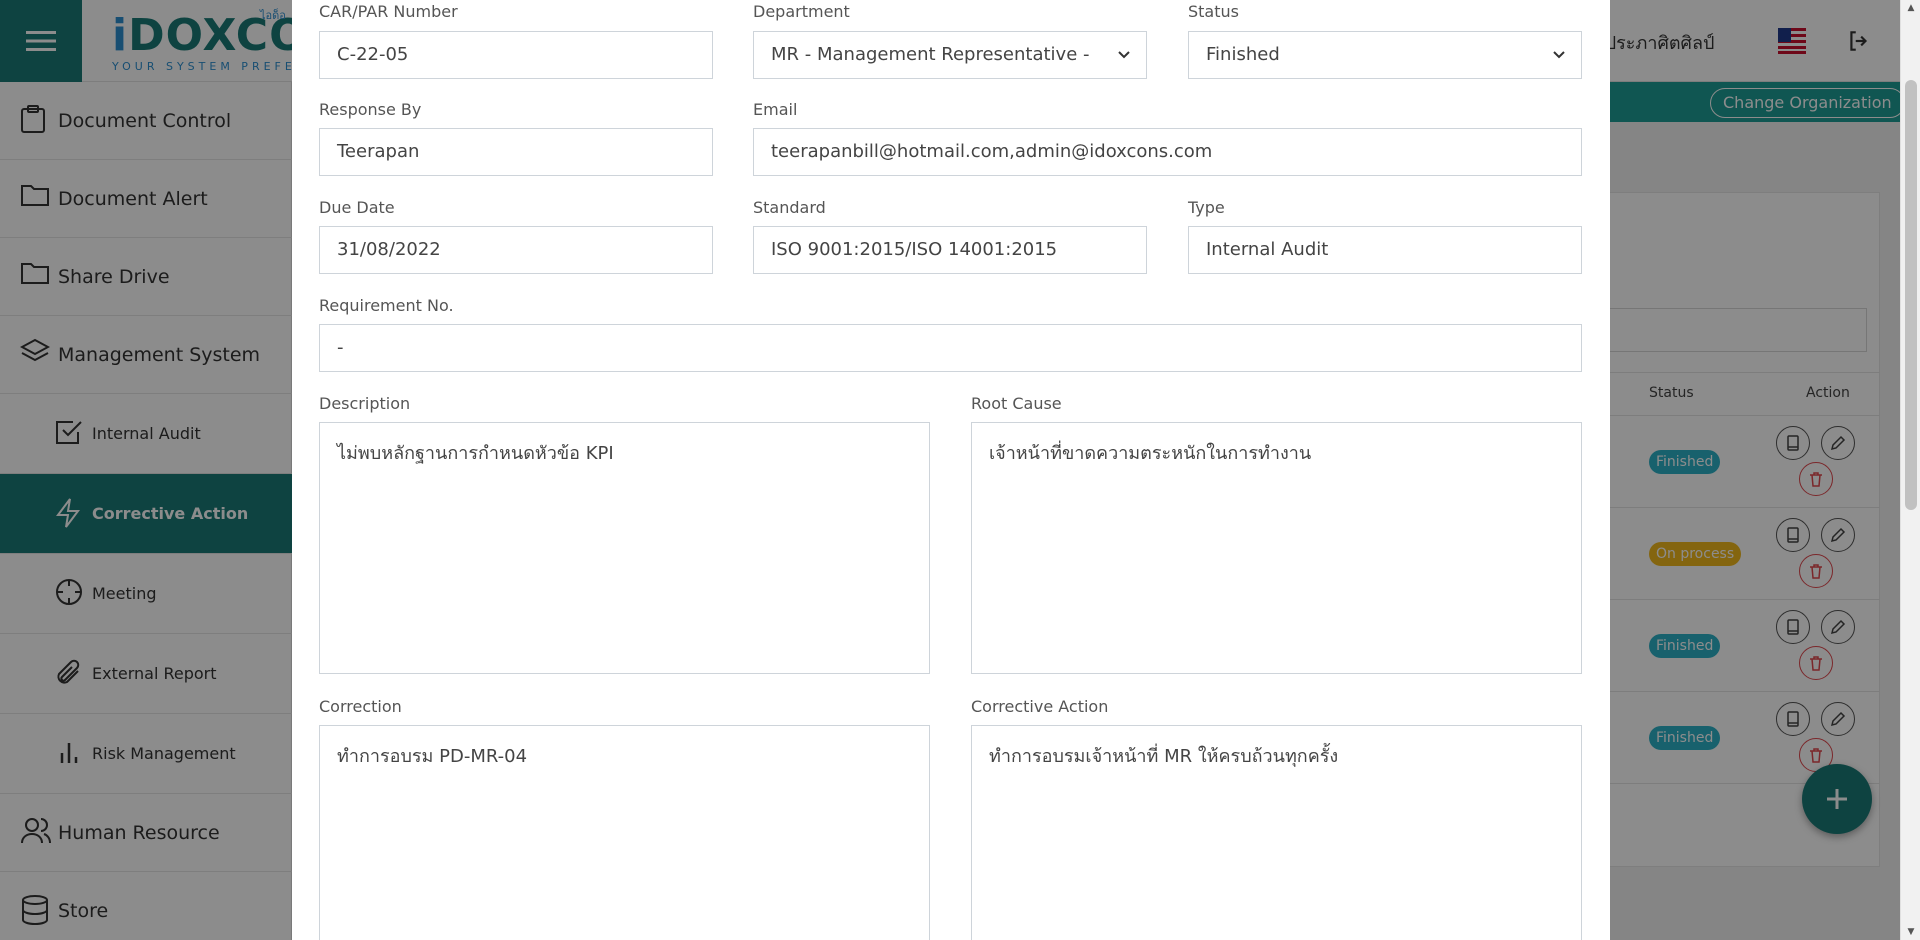  I want to click on car-par-number-label: CAR/PAR Number, so click(388, 11).